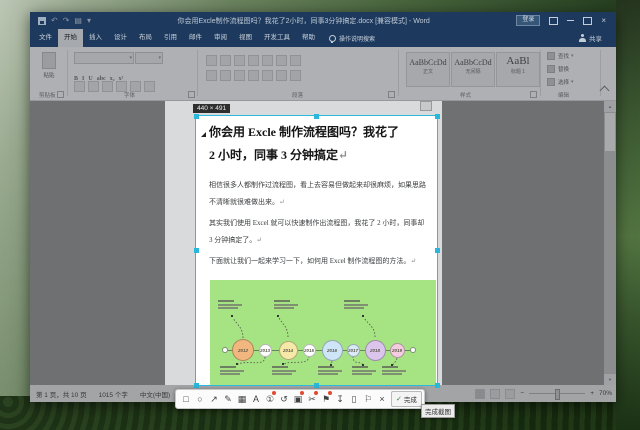 The width and height of the screenshot is (640, 430). I want to click on ribbon-tab: 开发工具, so click(277, 38).